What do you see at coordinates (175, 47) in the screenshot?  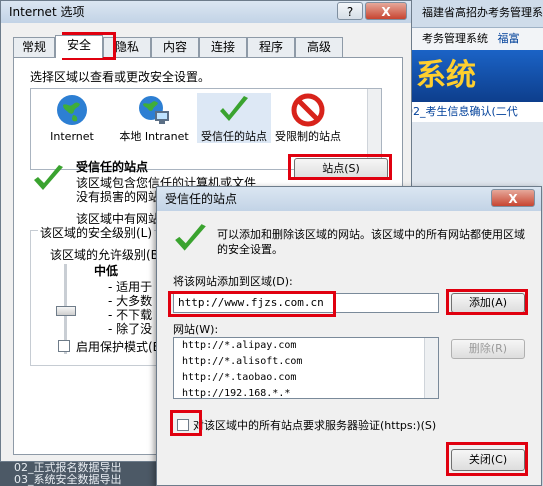 I see `tab-content: 内容` at bounding box center [175, 47].